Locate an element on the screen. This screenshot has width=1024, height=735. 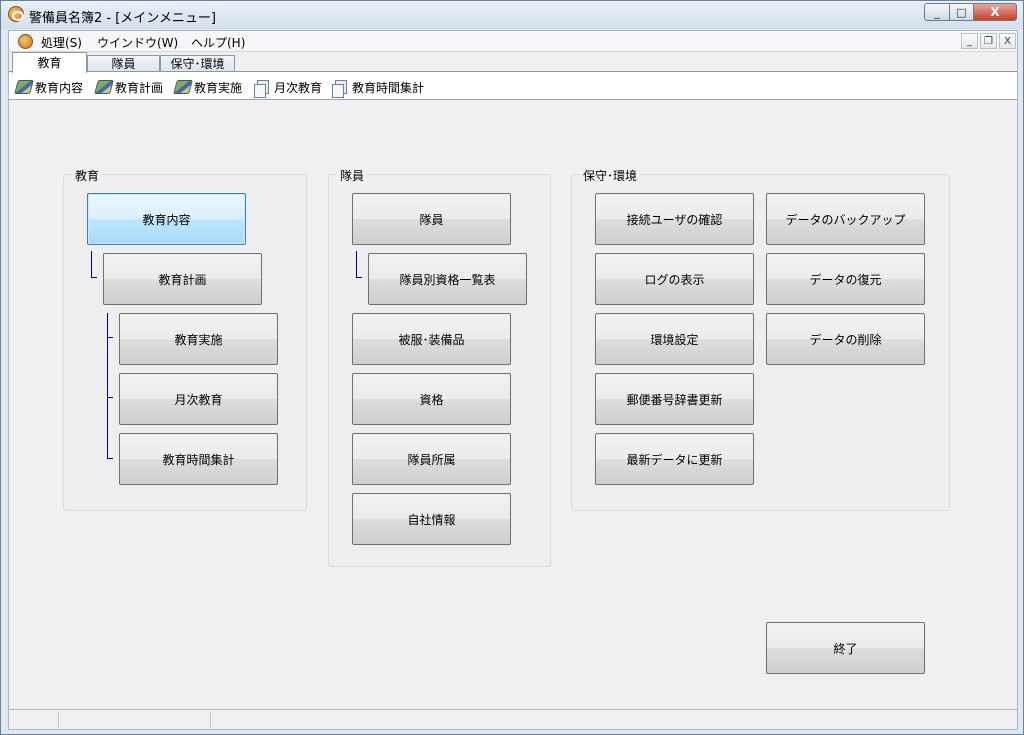
app-icon is located at coordinates (16, 14).